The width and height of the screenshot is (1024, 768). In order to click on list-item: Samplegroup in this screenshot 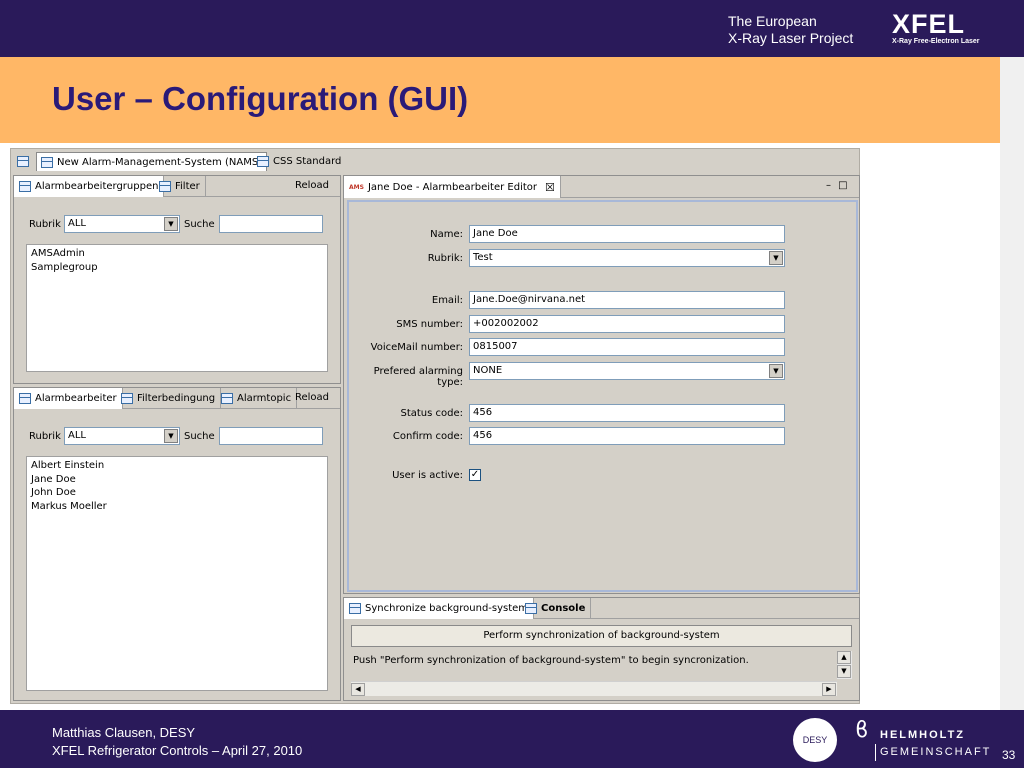, I will do `click(177, 268)`.